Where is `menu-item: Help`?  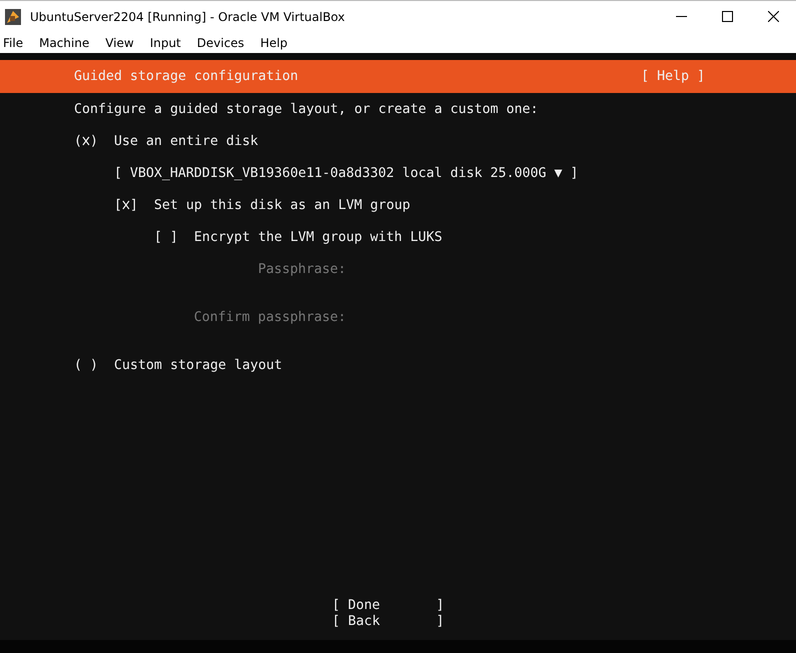
menu-item: Help is located at coordinates (277, 43).